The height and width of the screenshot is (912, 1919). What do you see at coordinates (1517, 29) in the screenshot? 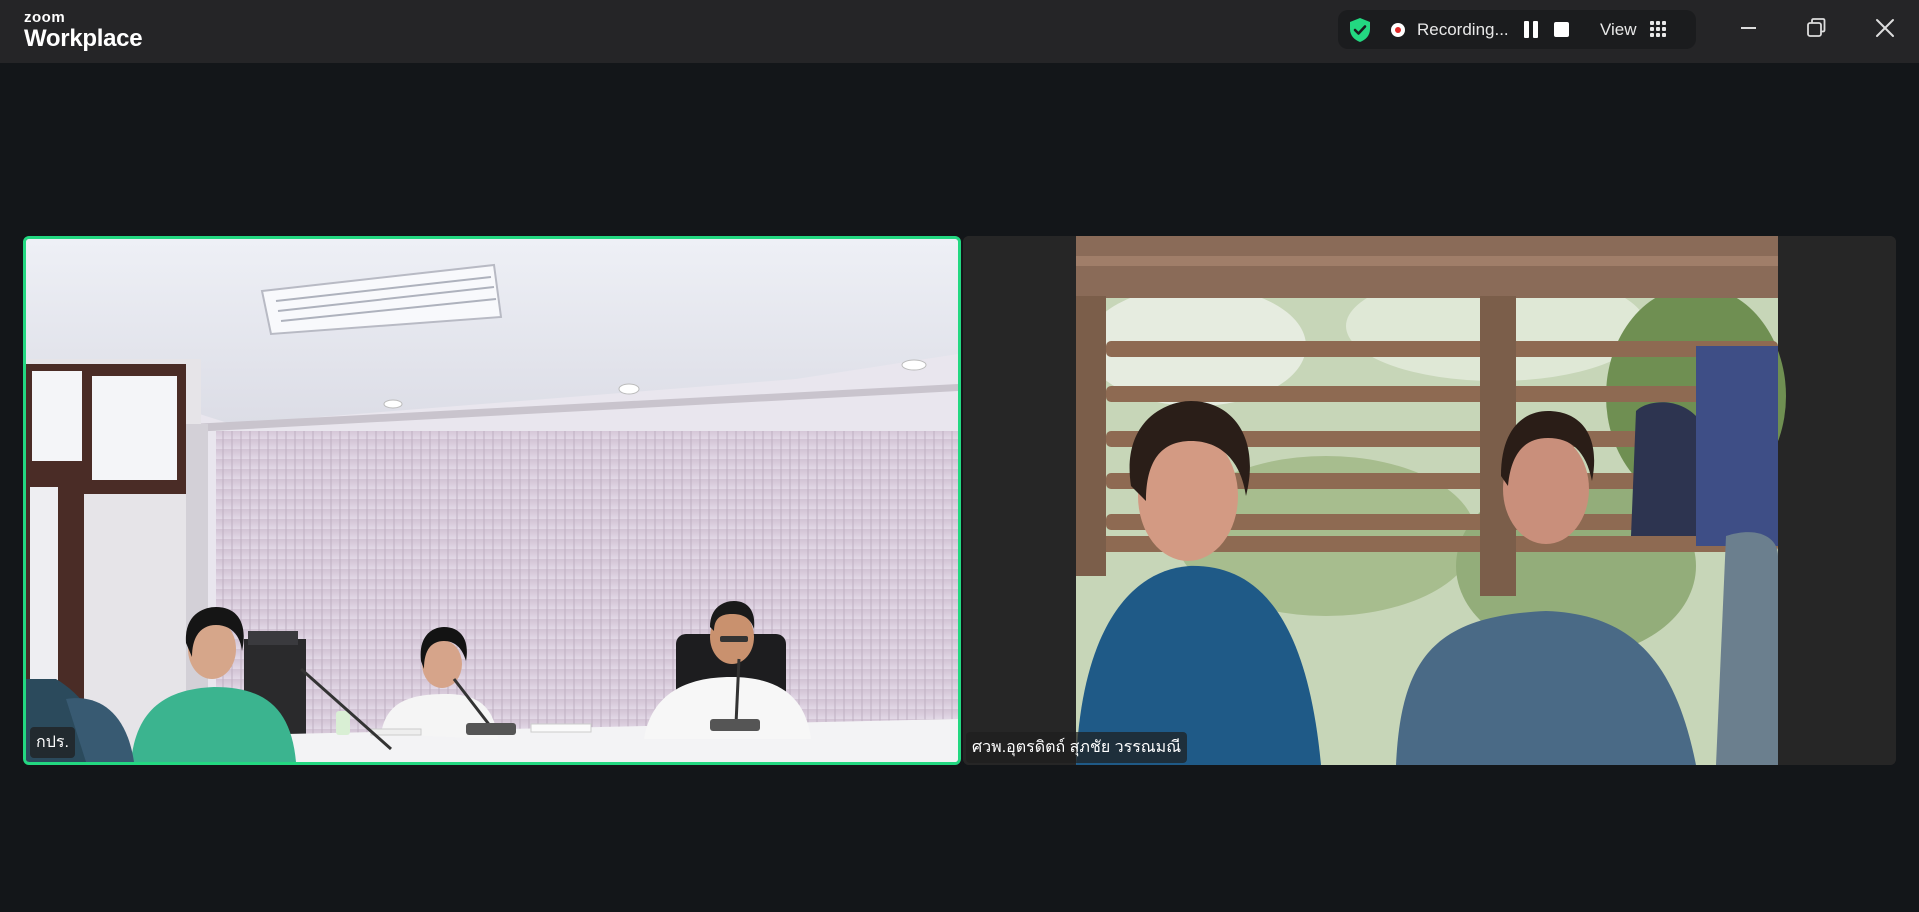
I see `recording-bar: Recording... View` at bounding box center [1517, 29].